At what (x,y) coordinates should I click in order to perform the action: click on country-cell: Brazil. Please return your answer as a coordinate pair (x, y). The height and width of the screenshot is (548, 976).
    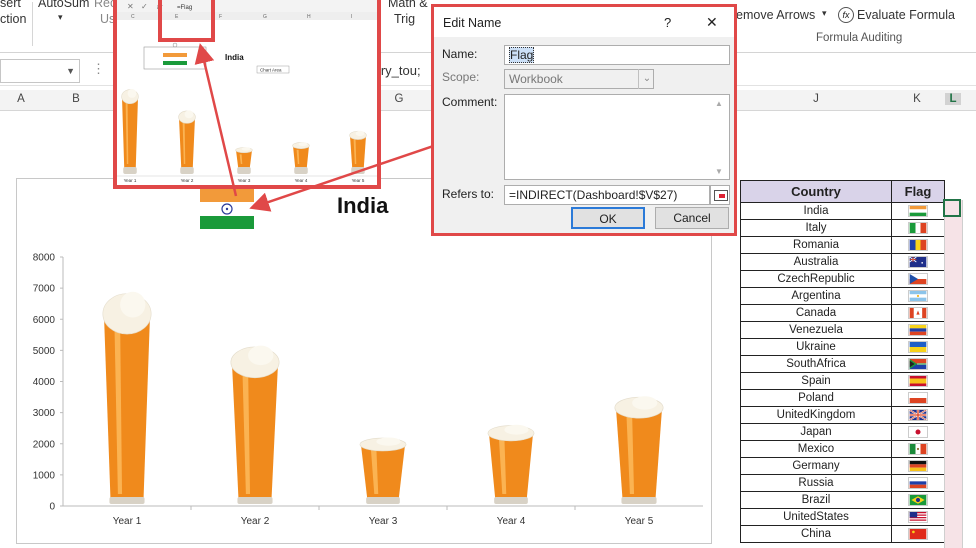
    Looking at the image, I should click on (816, 500).